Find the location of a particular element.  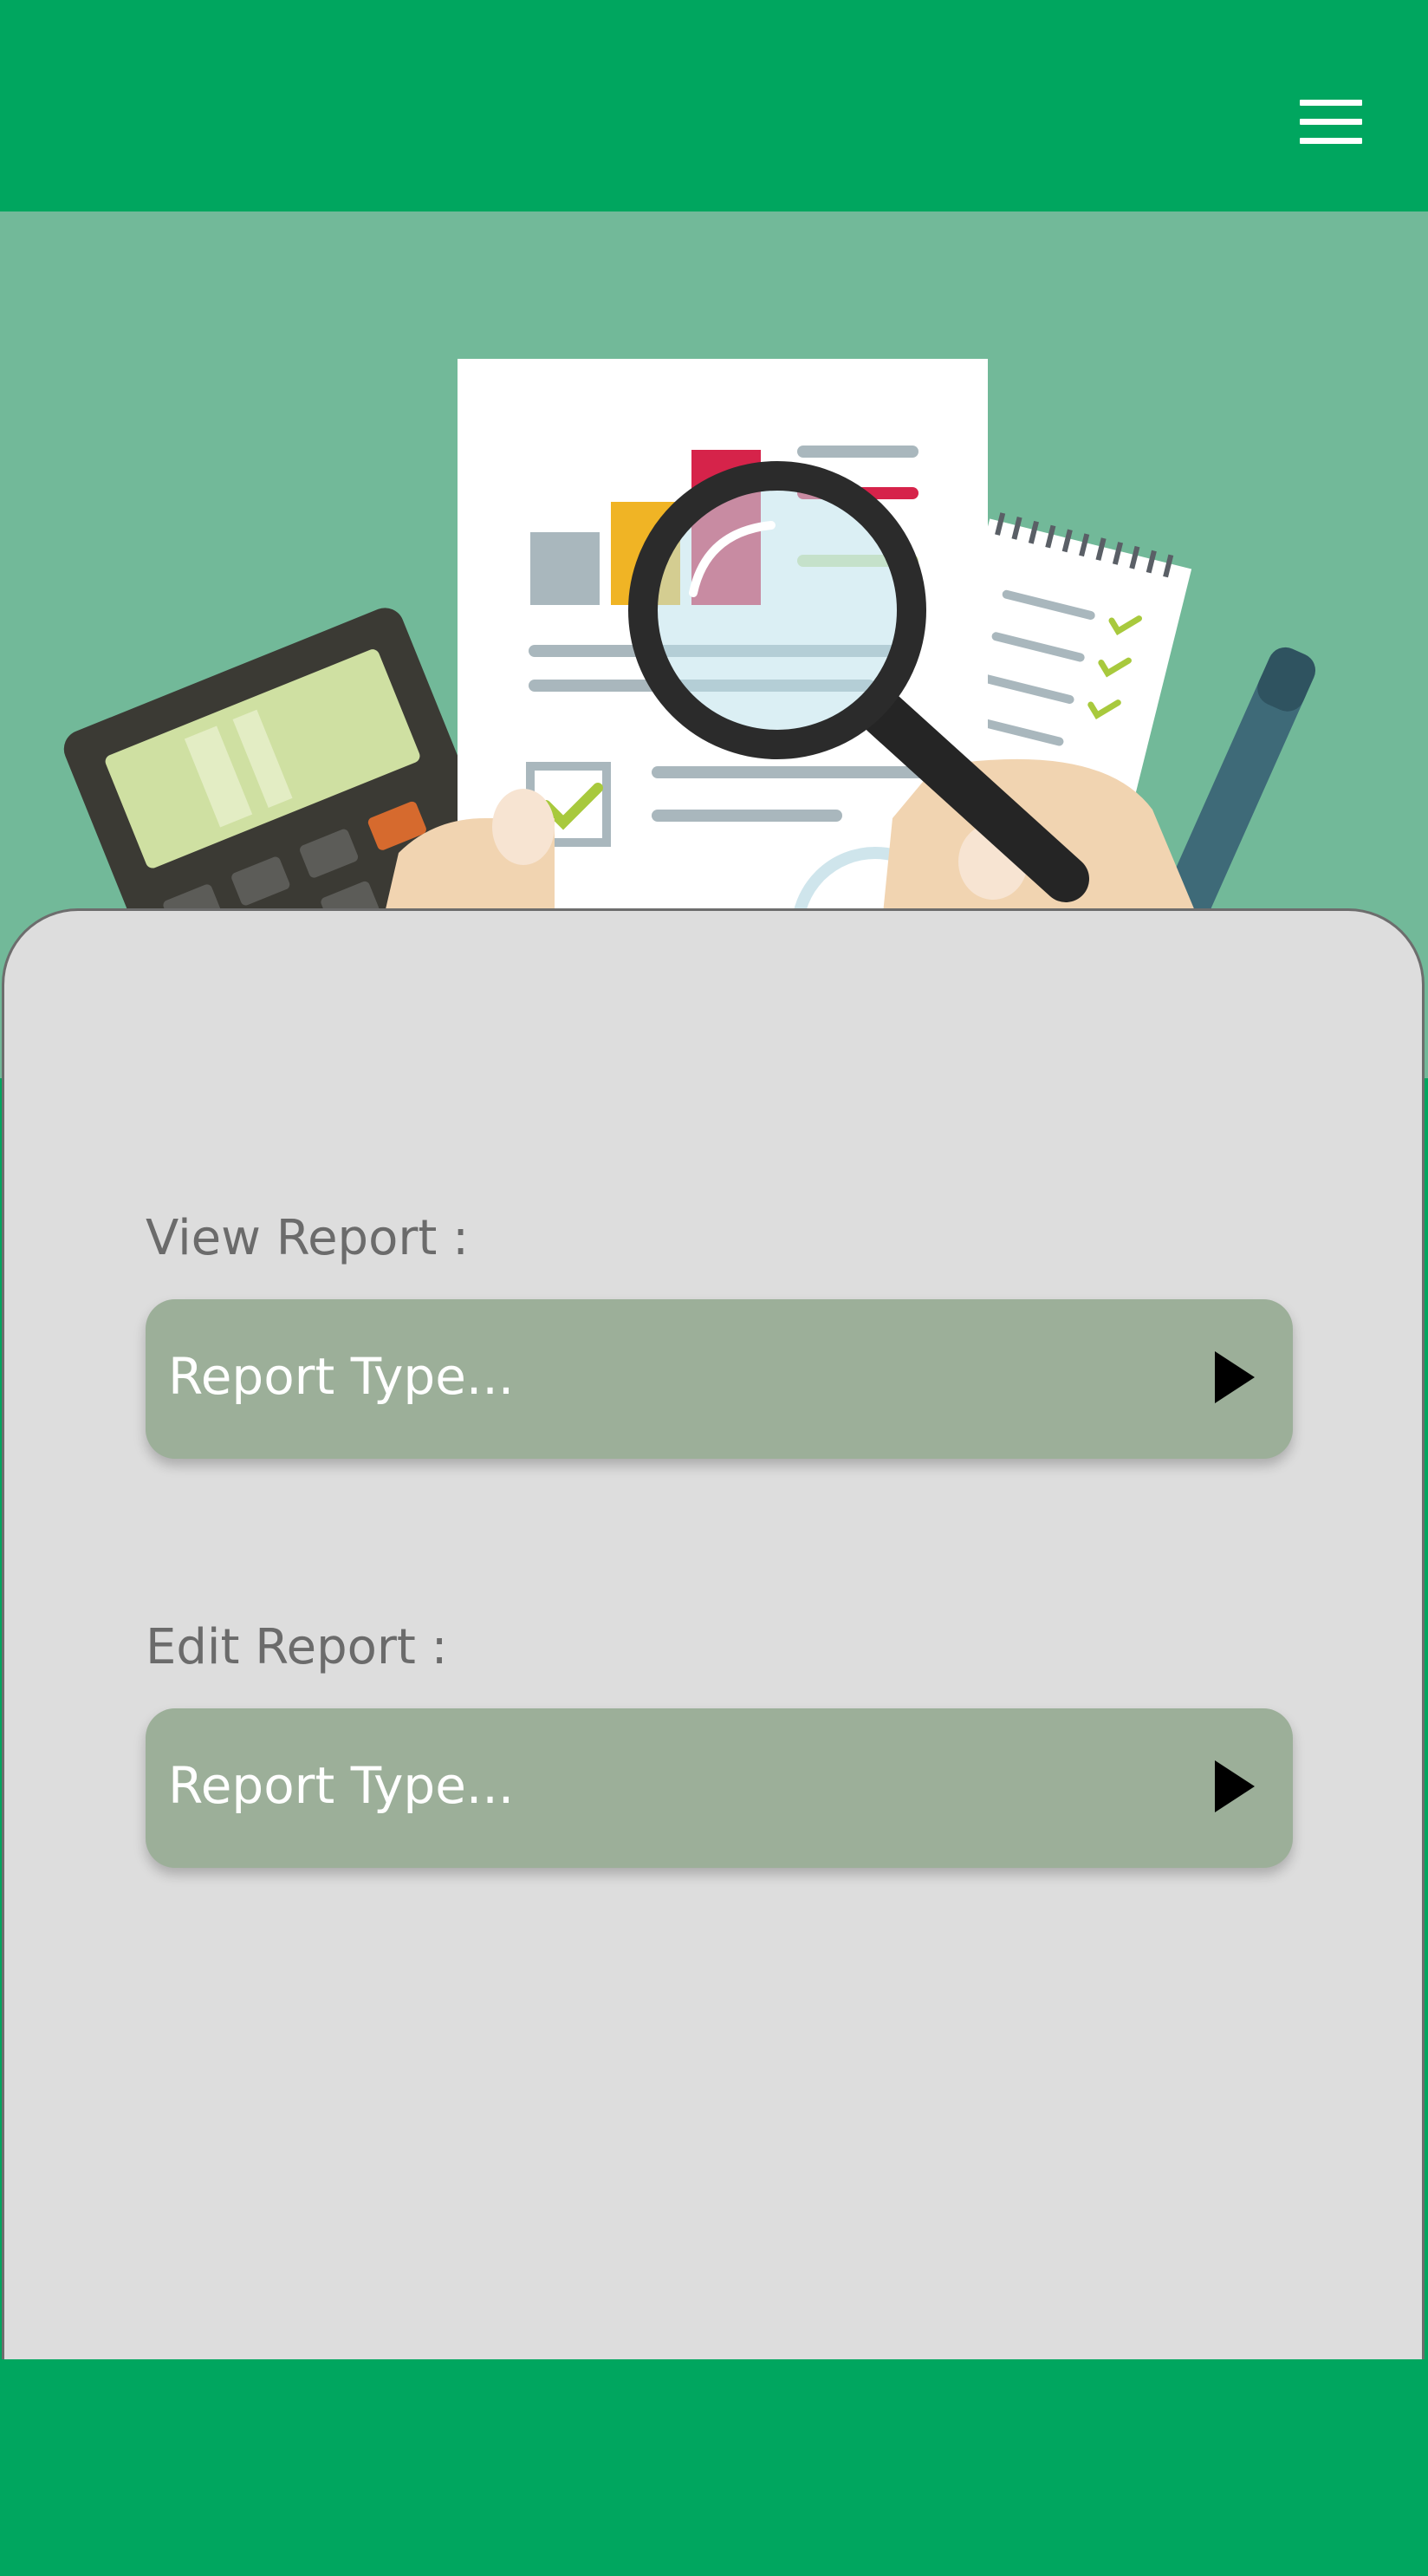

bottom-bar is located at coordinates (714, 2467).